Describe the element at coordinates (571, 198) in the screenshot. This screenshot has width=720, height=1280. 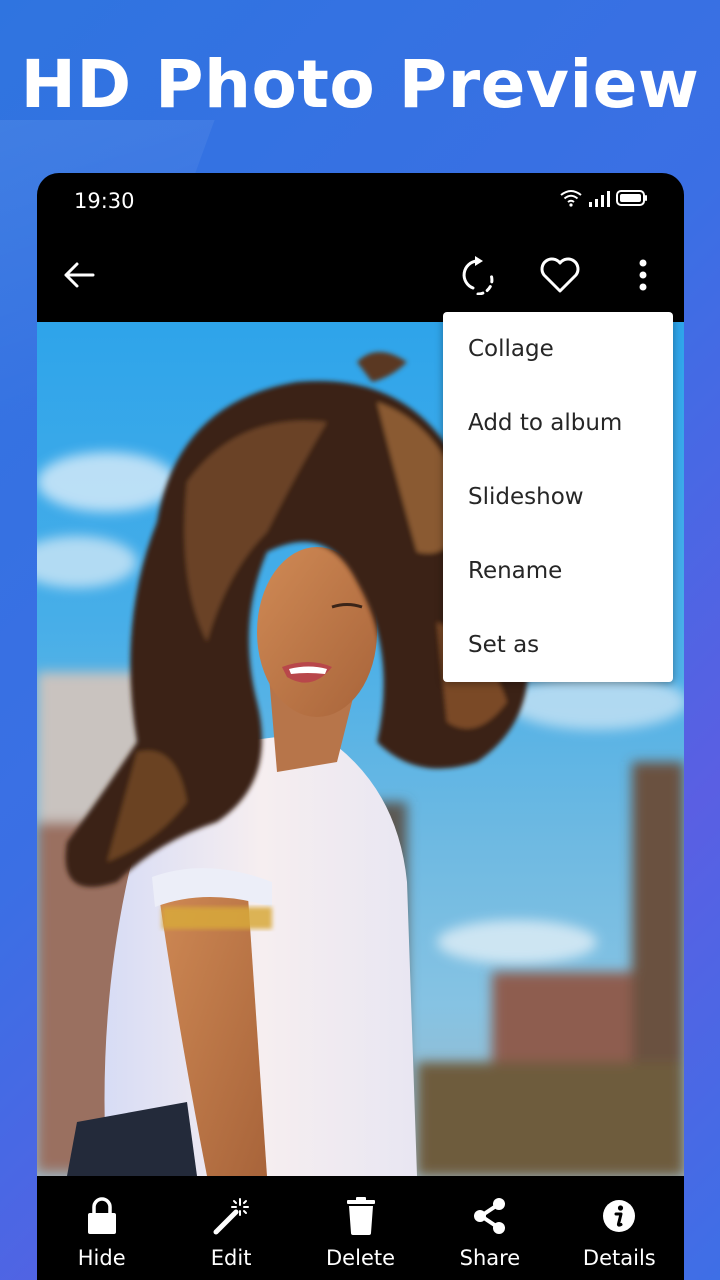
I see `wifi-icon` at that location.